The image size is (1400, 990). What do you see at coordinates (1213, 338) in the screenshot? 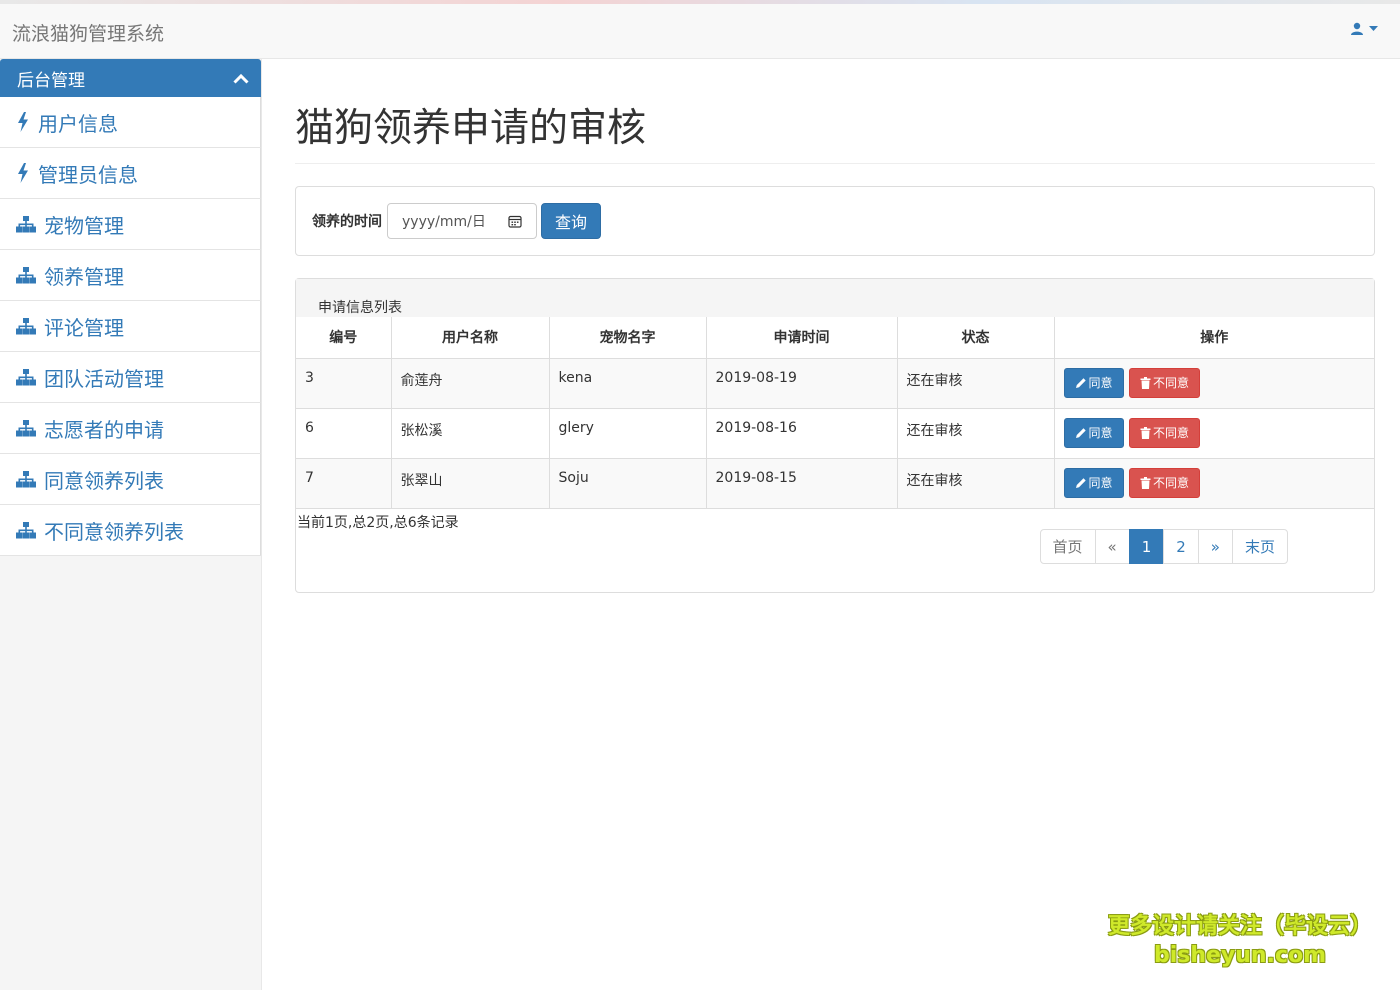
I see `col-actions-header: 操作` at bounding box center [1213, 338].